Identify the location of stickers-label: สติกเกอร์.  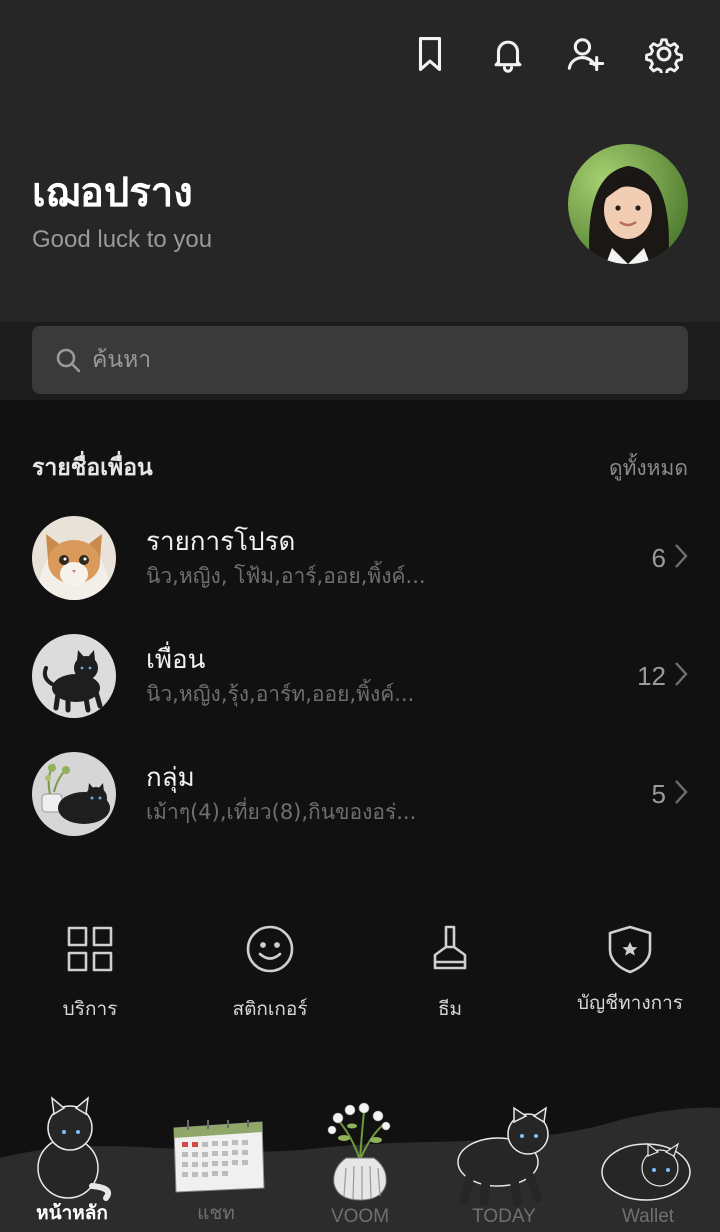
(270, 1009).